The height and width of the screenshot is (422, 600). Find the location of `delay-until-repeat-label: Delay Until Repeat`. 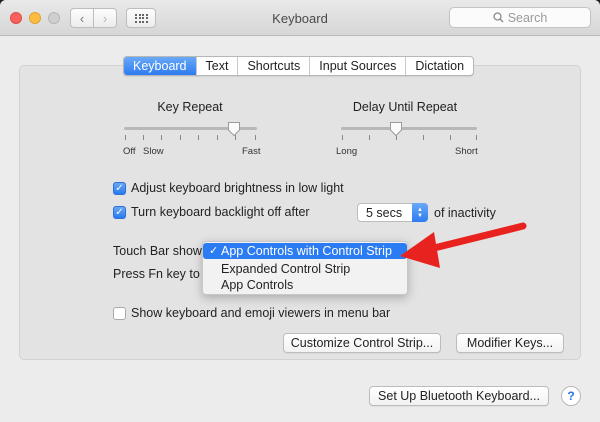

delay-until-repeat-label: Delay Until Repeat is located at coordinates (405, 107).